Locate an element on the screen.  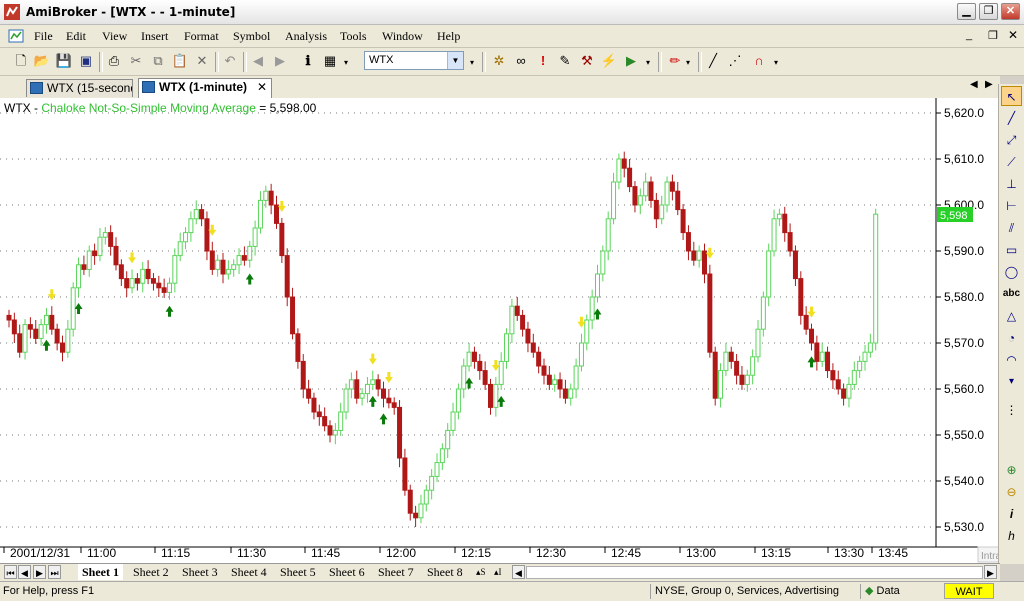
alert-icon: ! is located at coordinates (543, 61).